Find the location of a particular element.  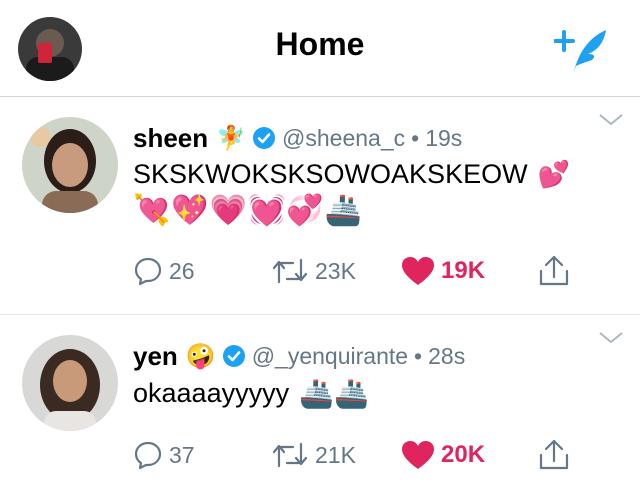

retweet-count: 21K is located at coordinates (335, 454).